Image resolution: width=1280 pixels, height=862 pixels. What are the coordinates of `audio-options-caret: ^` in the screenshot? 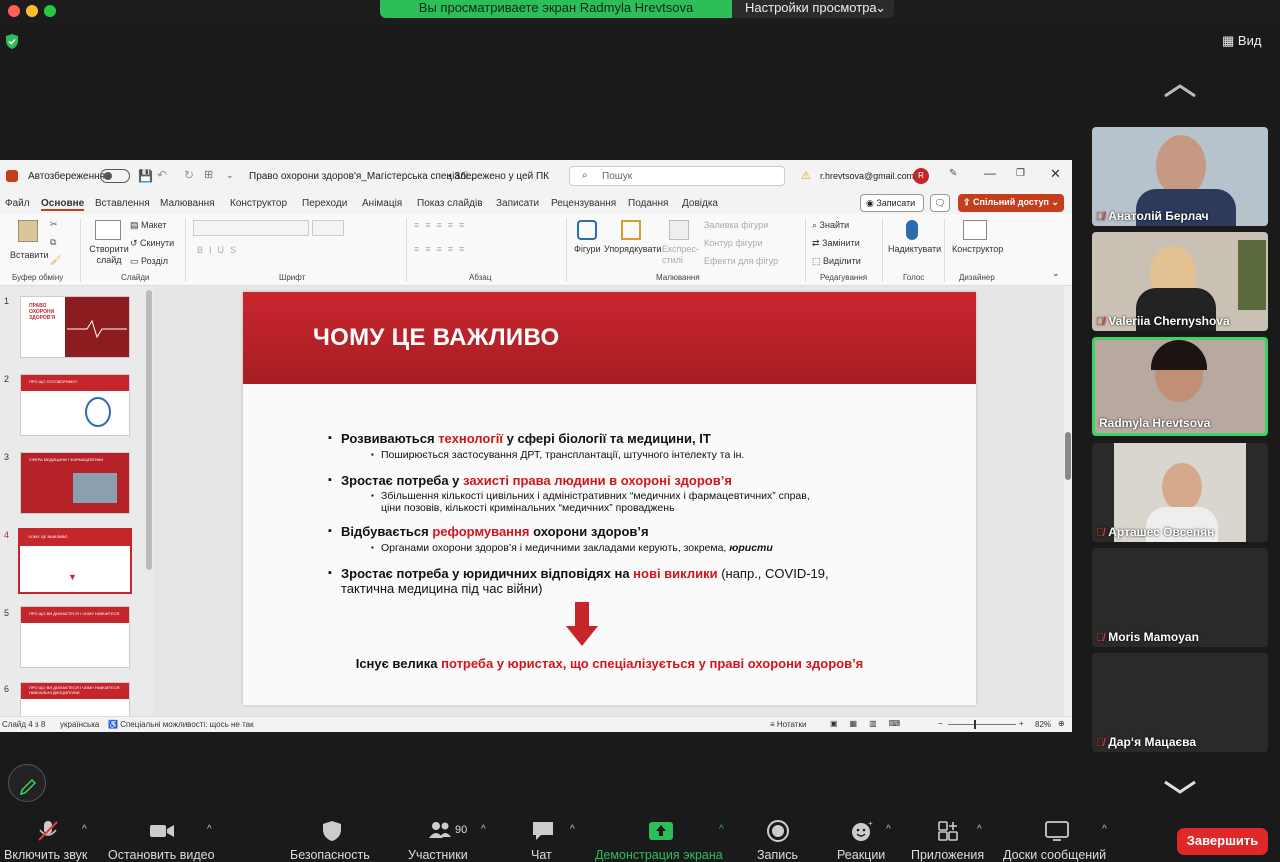 It's located at (84, 829).